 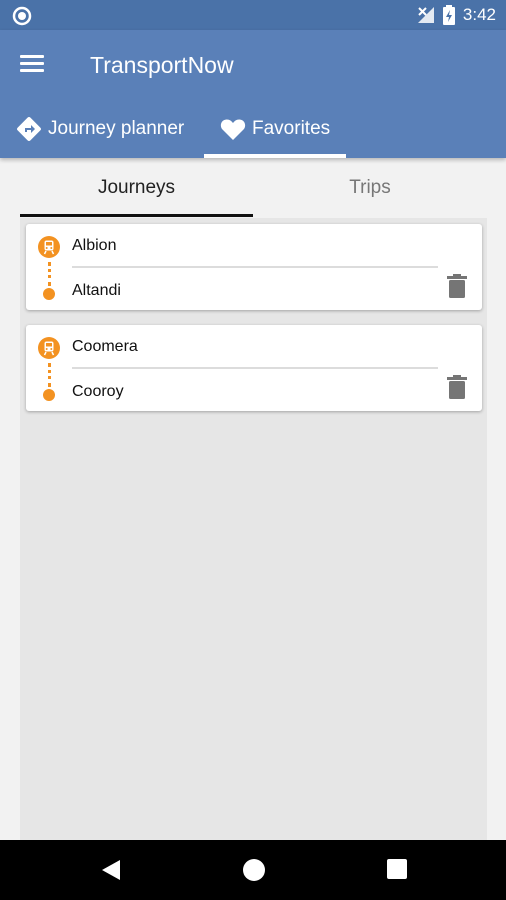 What do you see at coordinates (116, 128) in the screenshot?
I see `tab-journey-planner-label: Journey planner` at bounding box center [116, 128].